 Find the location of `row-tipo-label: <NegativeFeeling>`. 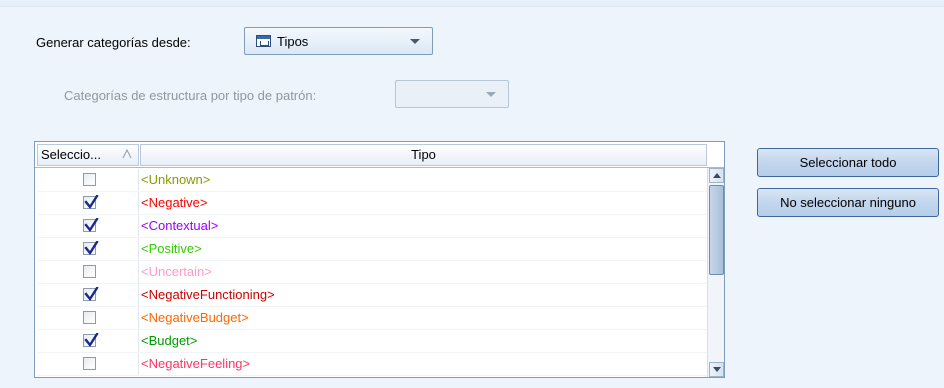

row-tipo-label: <NegativeFeeling> is located at coordinates (423, 364).